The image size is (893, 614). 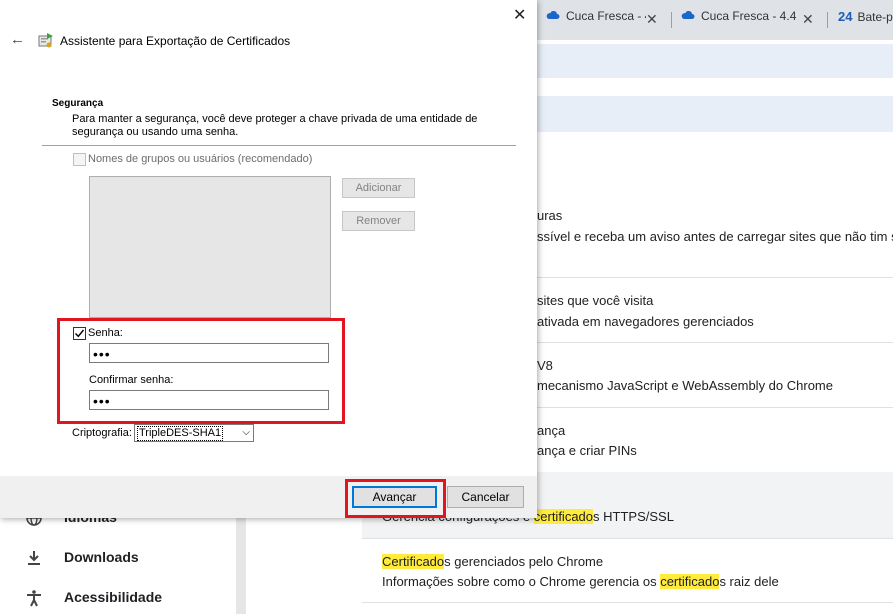 What do you see at coordinates (875, 17) in the screenshot?
I see `tab-title: Bate-p` at bounding box center [875, 17].